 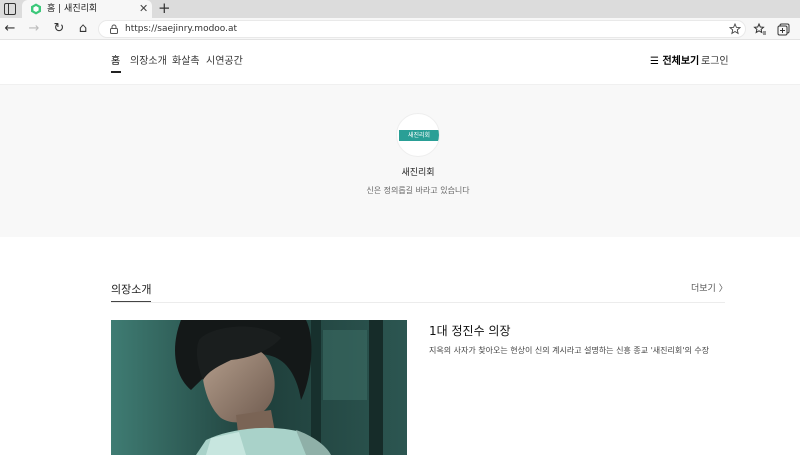 What do you see at coordinates (59, 29) in the screenshot?
I see `reload-button: ↻` at bounding box center [59, 29].